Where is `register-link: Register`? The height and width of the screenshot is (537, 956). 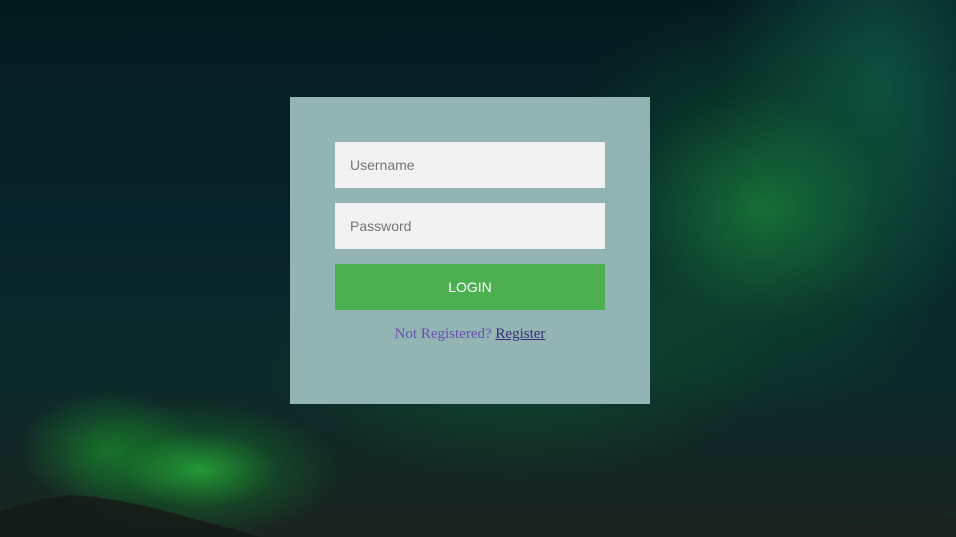
register-link: Register is located at coordinates (520, 334).